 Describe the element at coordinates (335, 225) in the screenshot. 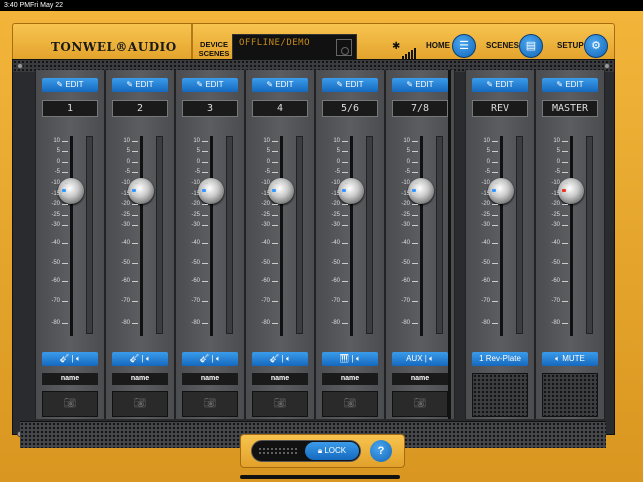

I see `scale-tick: -30` at that location.